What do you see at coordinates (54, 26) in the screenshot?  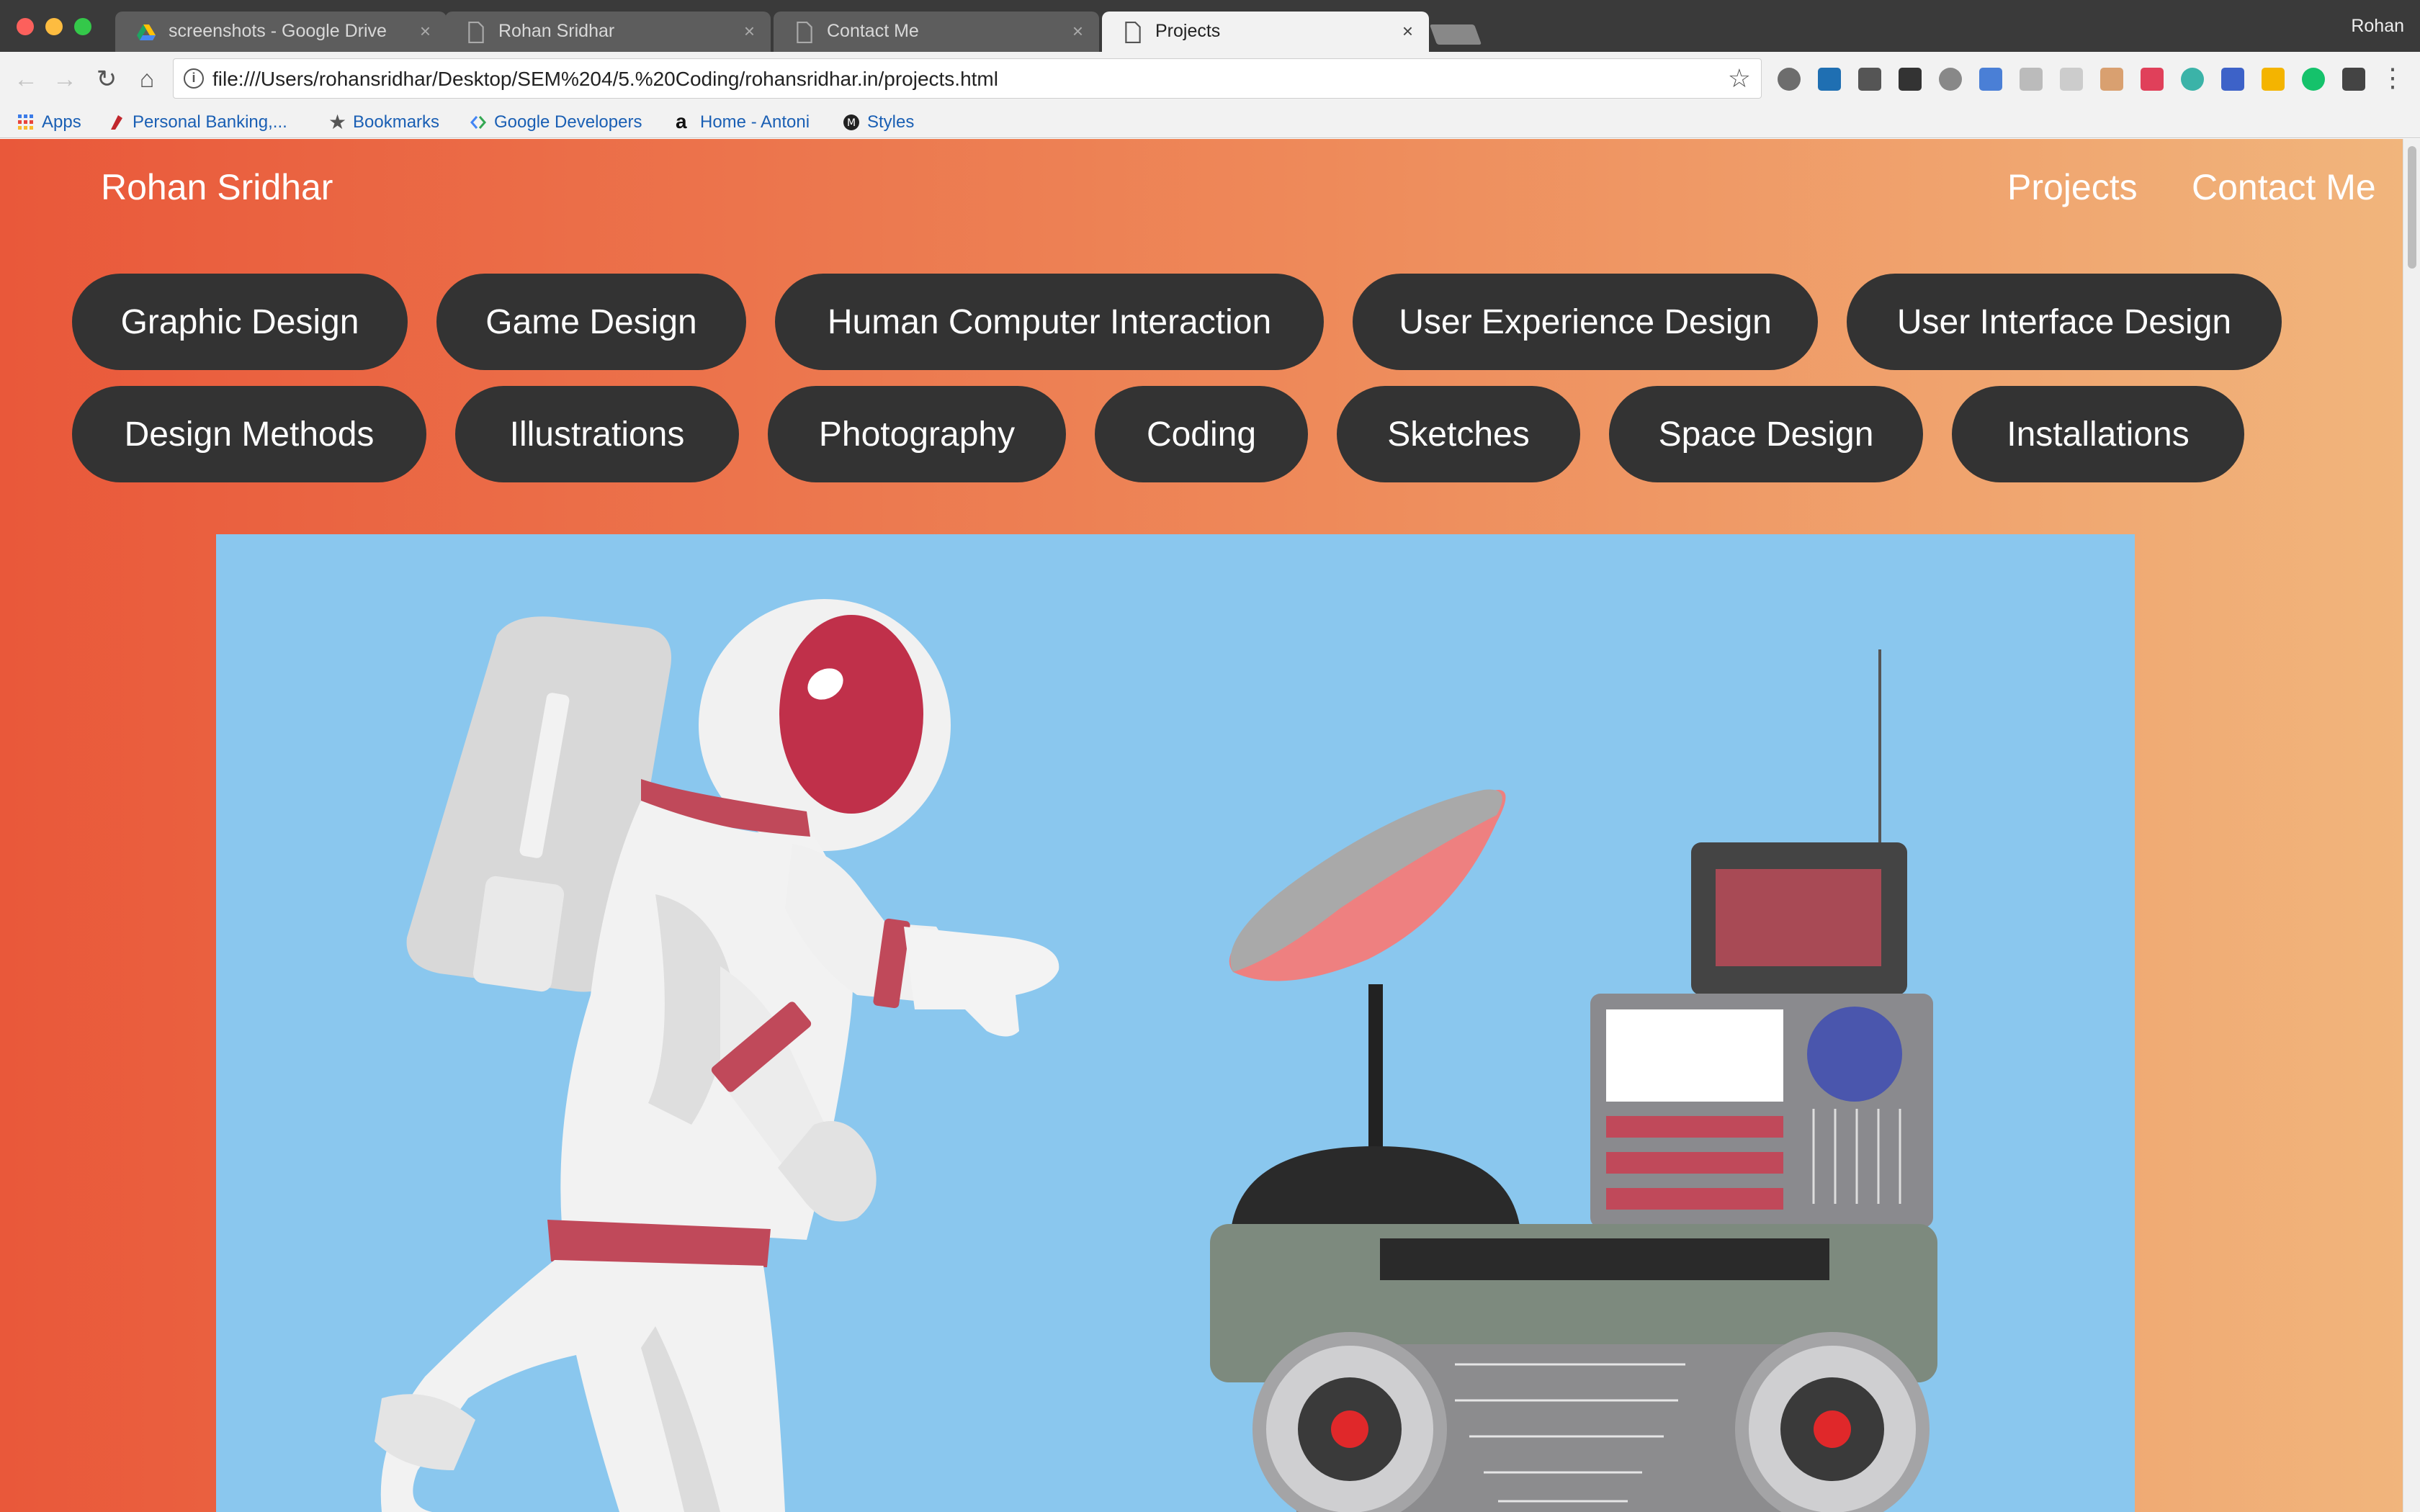 I see `minimize-window-button` at bounding box center [54, 26].